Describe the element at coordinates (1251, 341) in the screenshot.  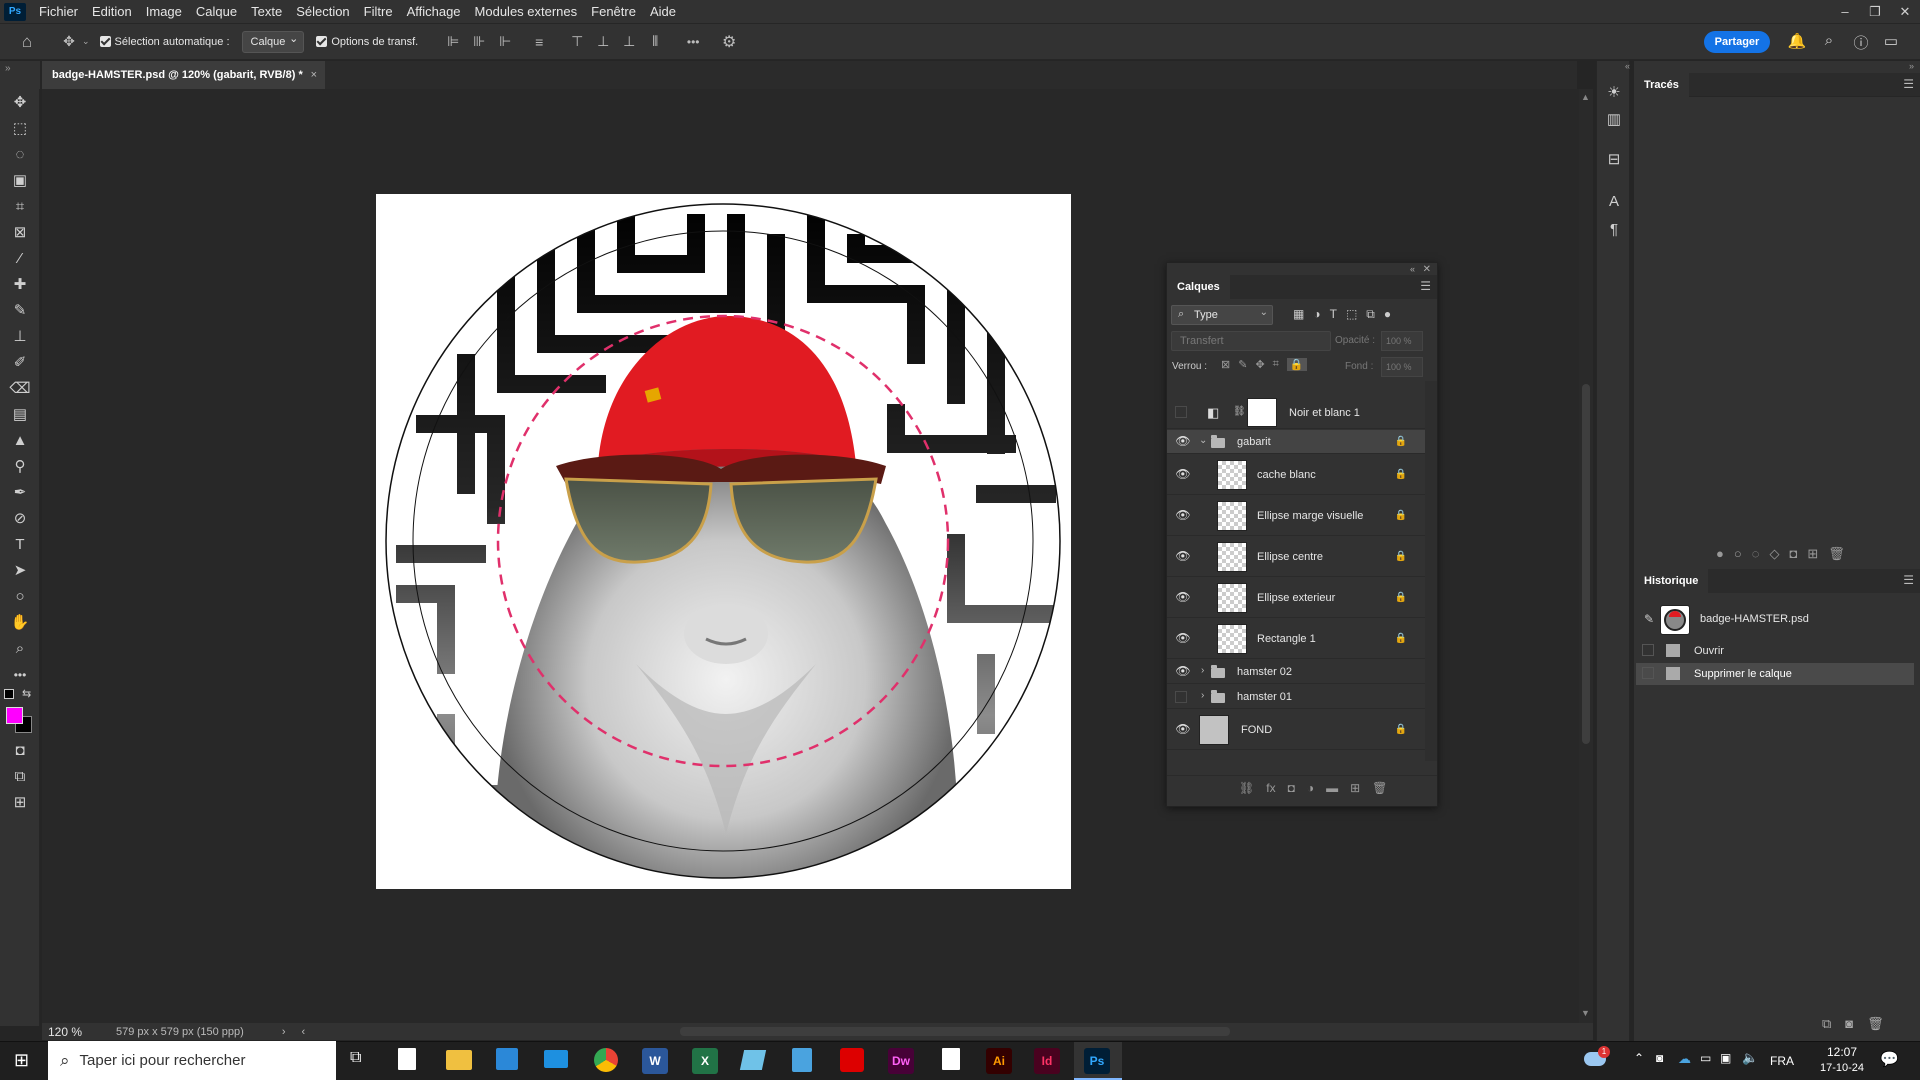
I see `blend-mode-dropdown: Transfert` at that location.